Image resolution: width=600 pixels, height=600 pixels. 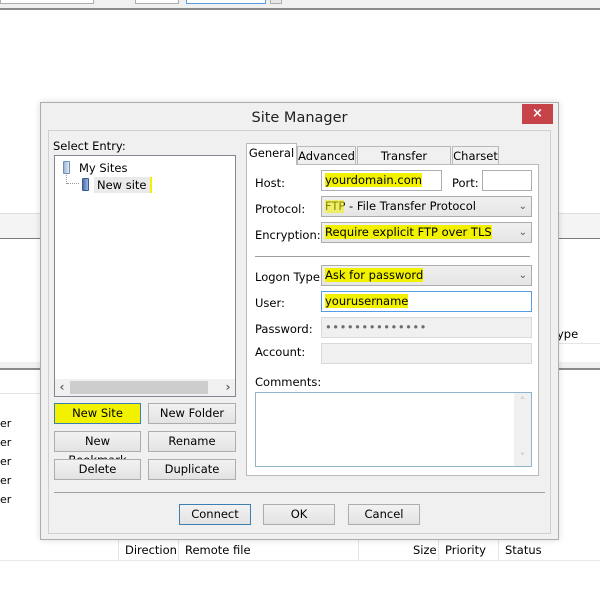 I want to click on tree-item-my-sites: My Sites, so click(x=103, y=168).